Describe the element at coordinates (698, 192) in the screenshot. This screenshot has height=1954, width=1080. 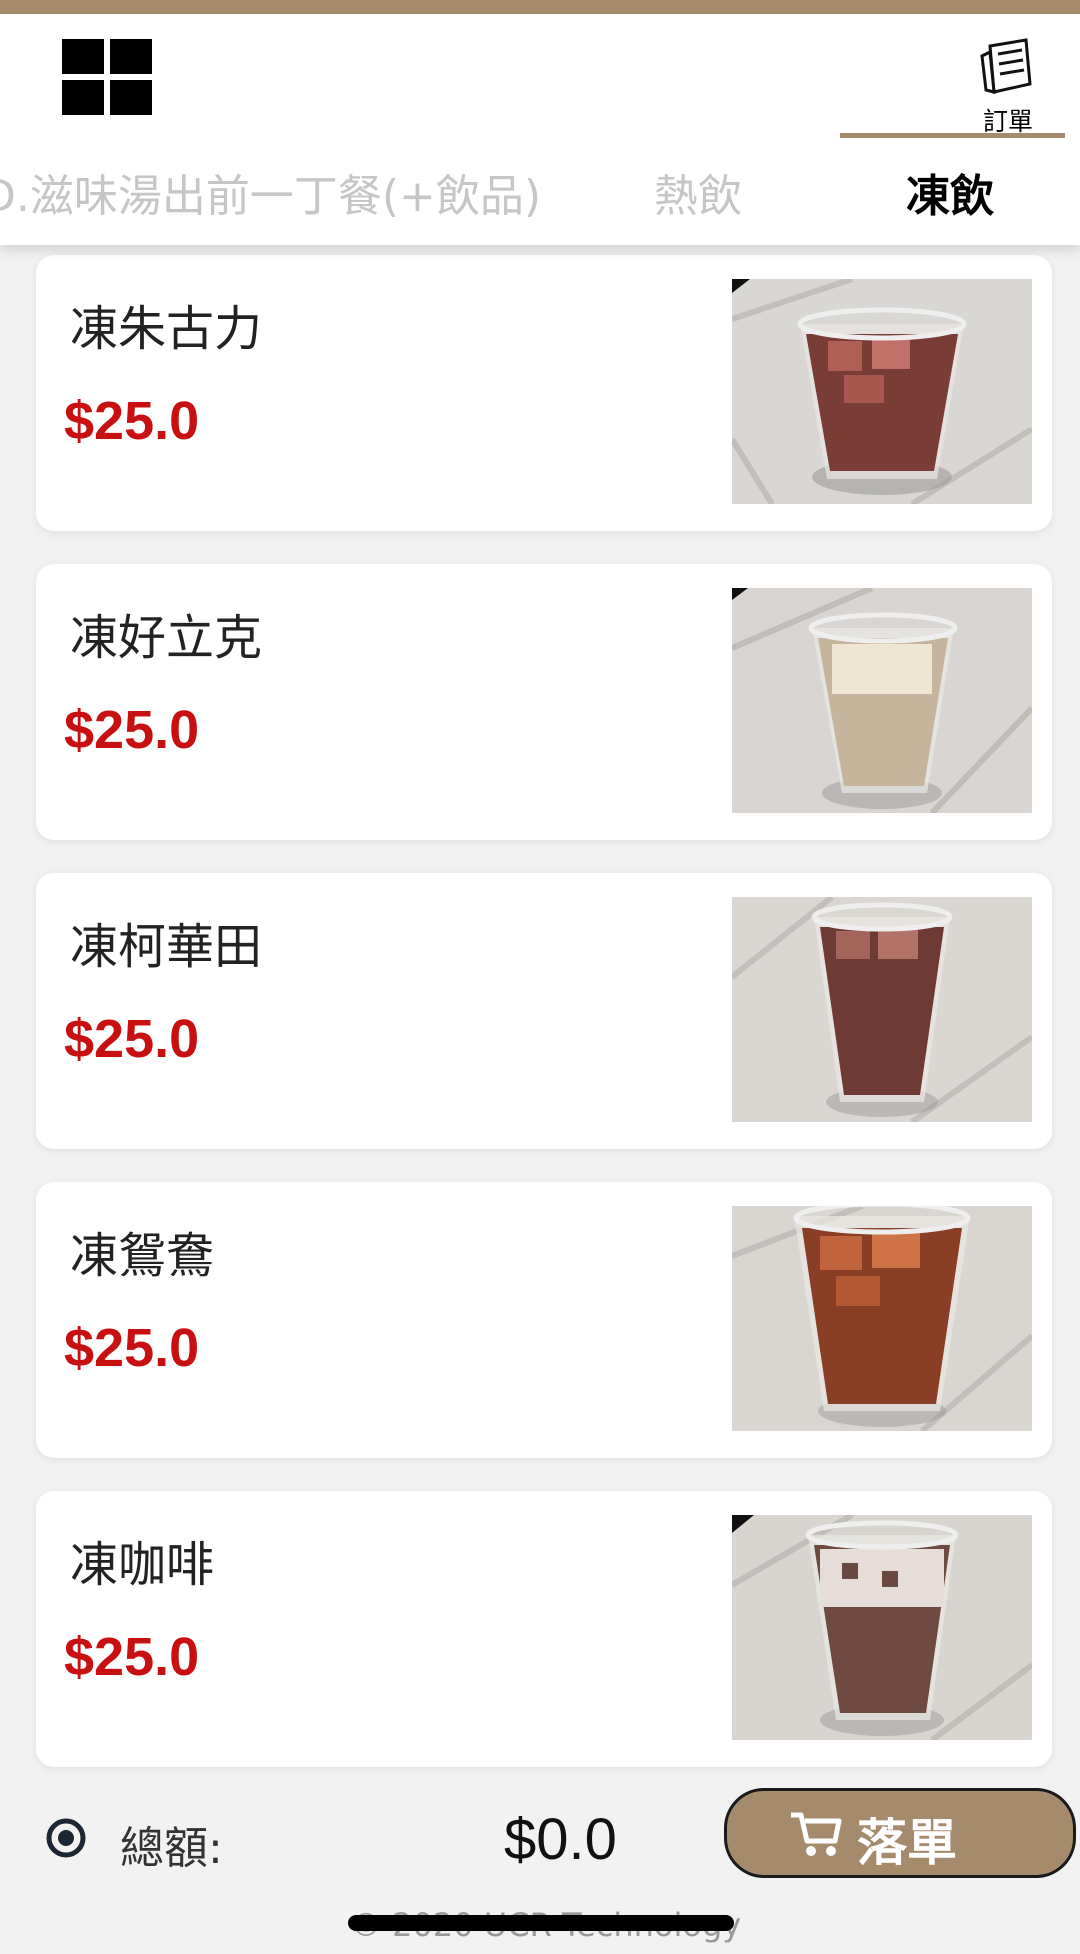
I see `tab-hot-drinks: 熱飲` at that location.